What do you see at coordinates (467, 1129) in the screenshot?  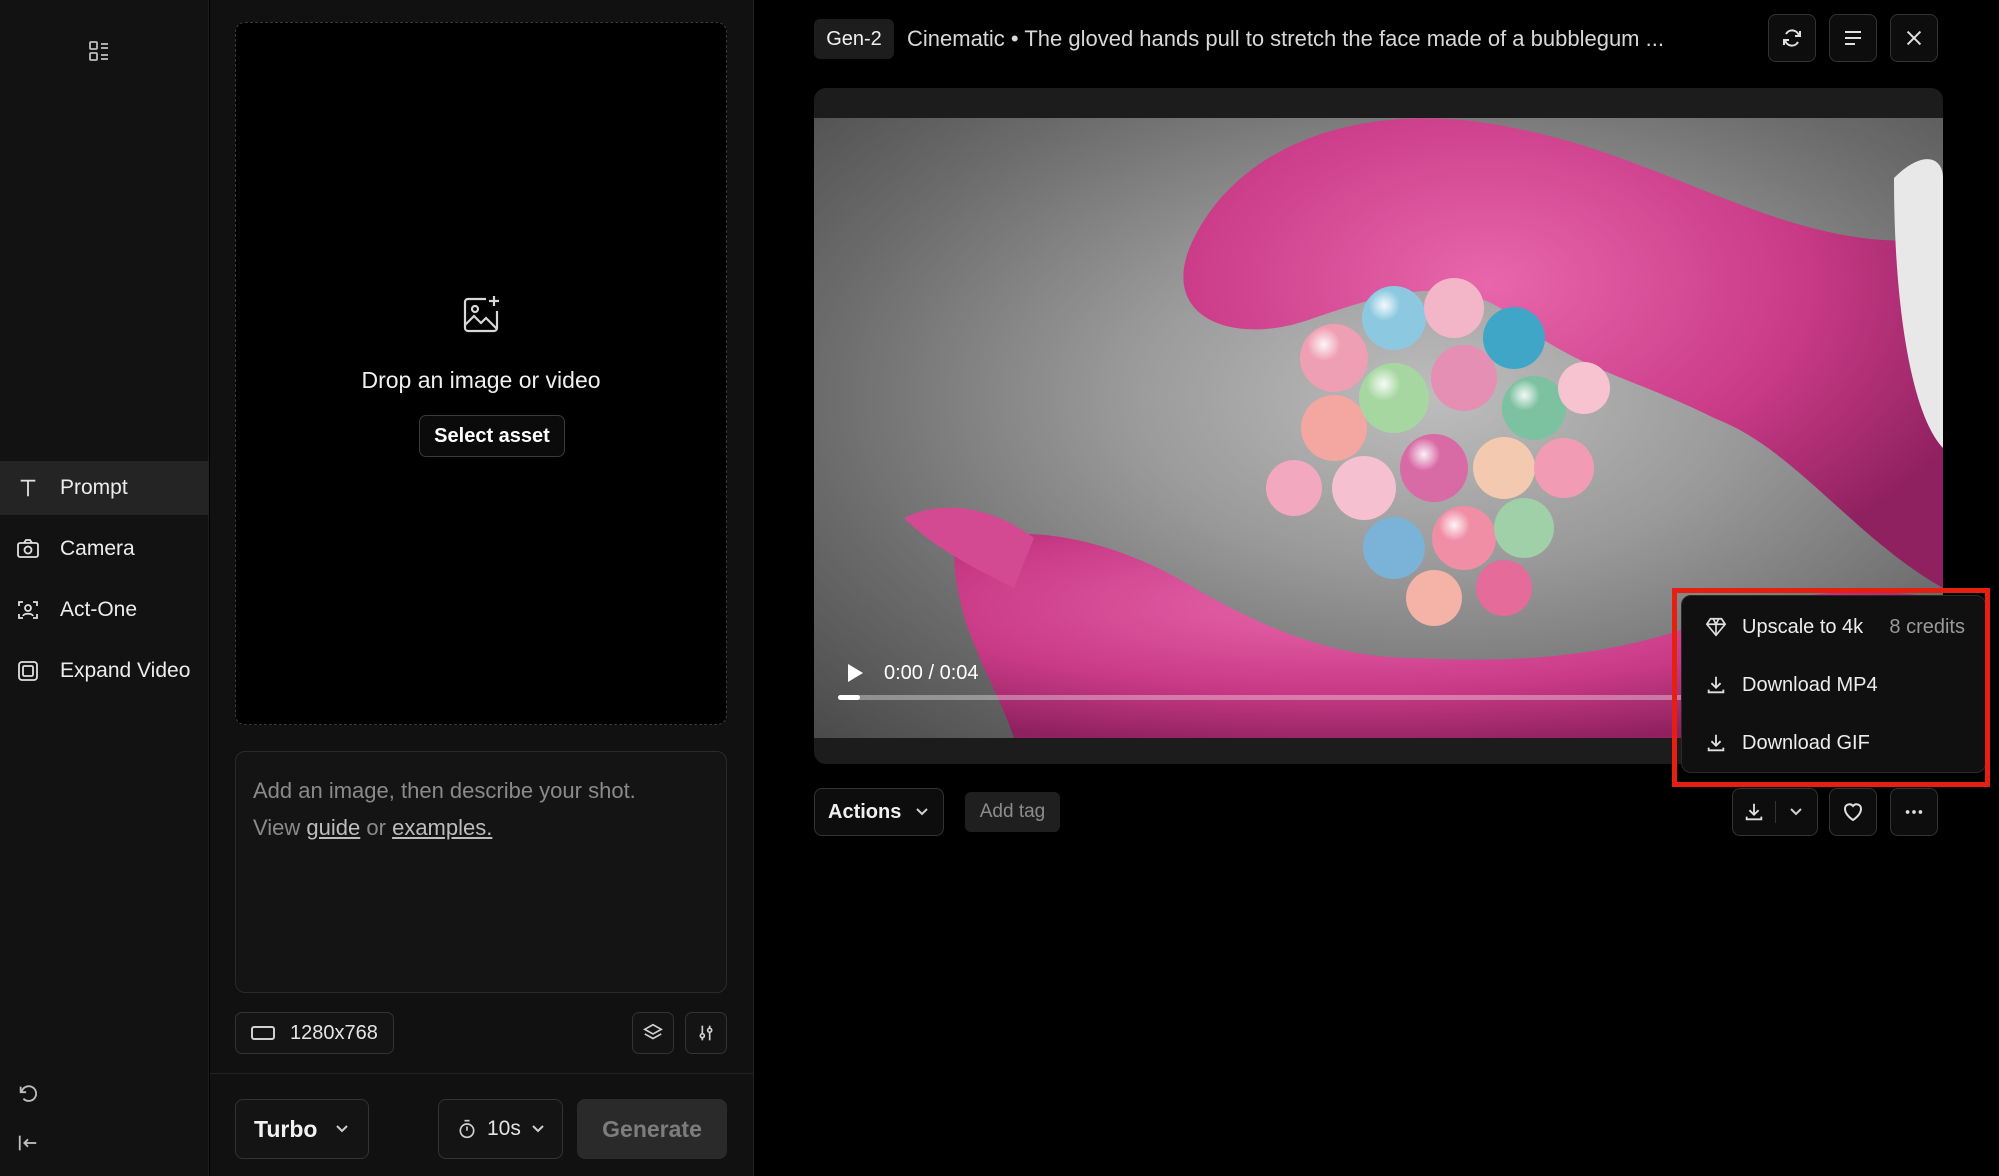 I see `timer-icon` at bounding box center [467, 1129].